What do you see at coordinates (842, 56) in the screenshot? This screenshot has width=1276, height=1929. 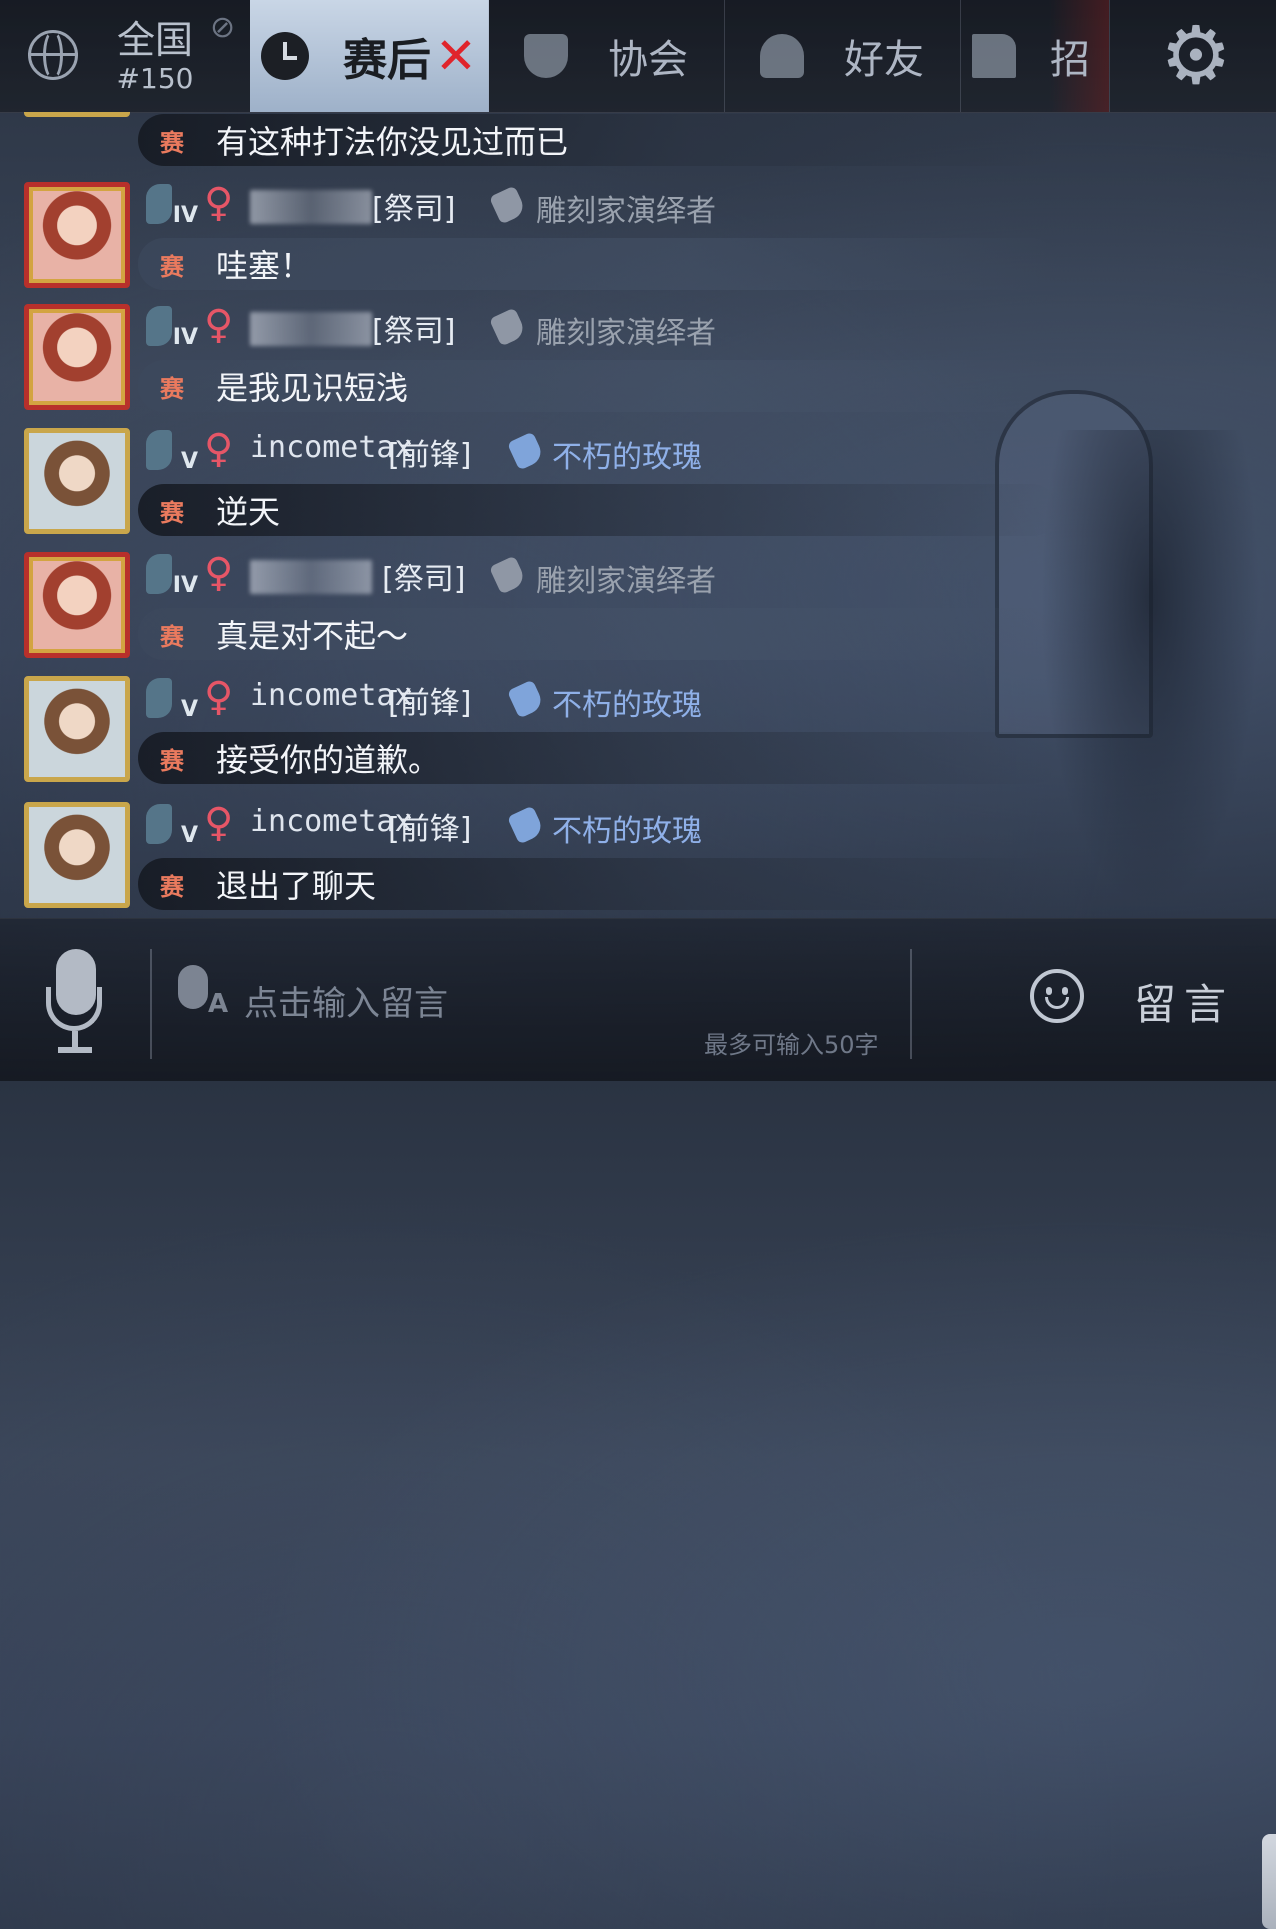 I see `tab-friends: 好友` at bounding box center [842, 56].